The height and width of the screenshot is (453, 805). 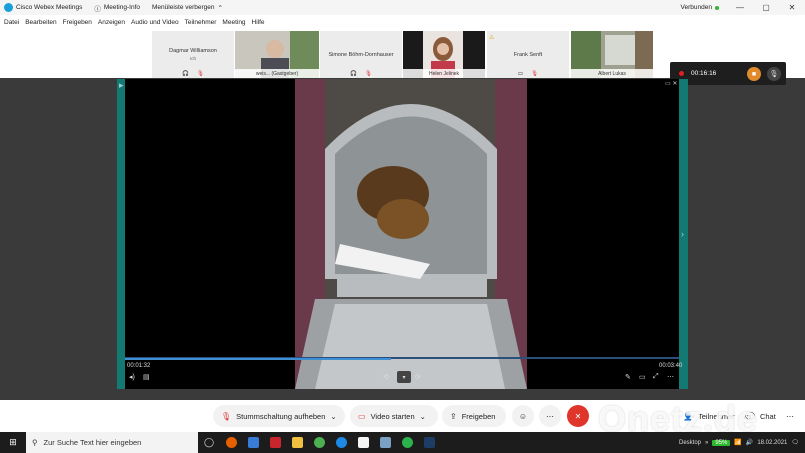 I want to click on chat-label: Chat, so click(x=767, y=416).